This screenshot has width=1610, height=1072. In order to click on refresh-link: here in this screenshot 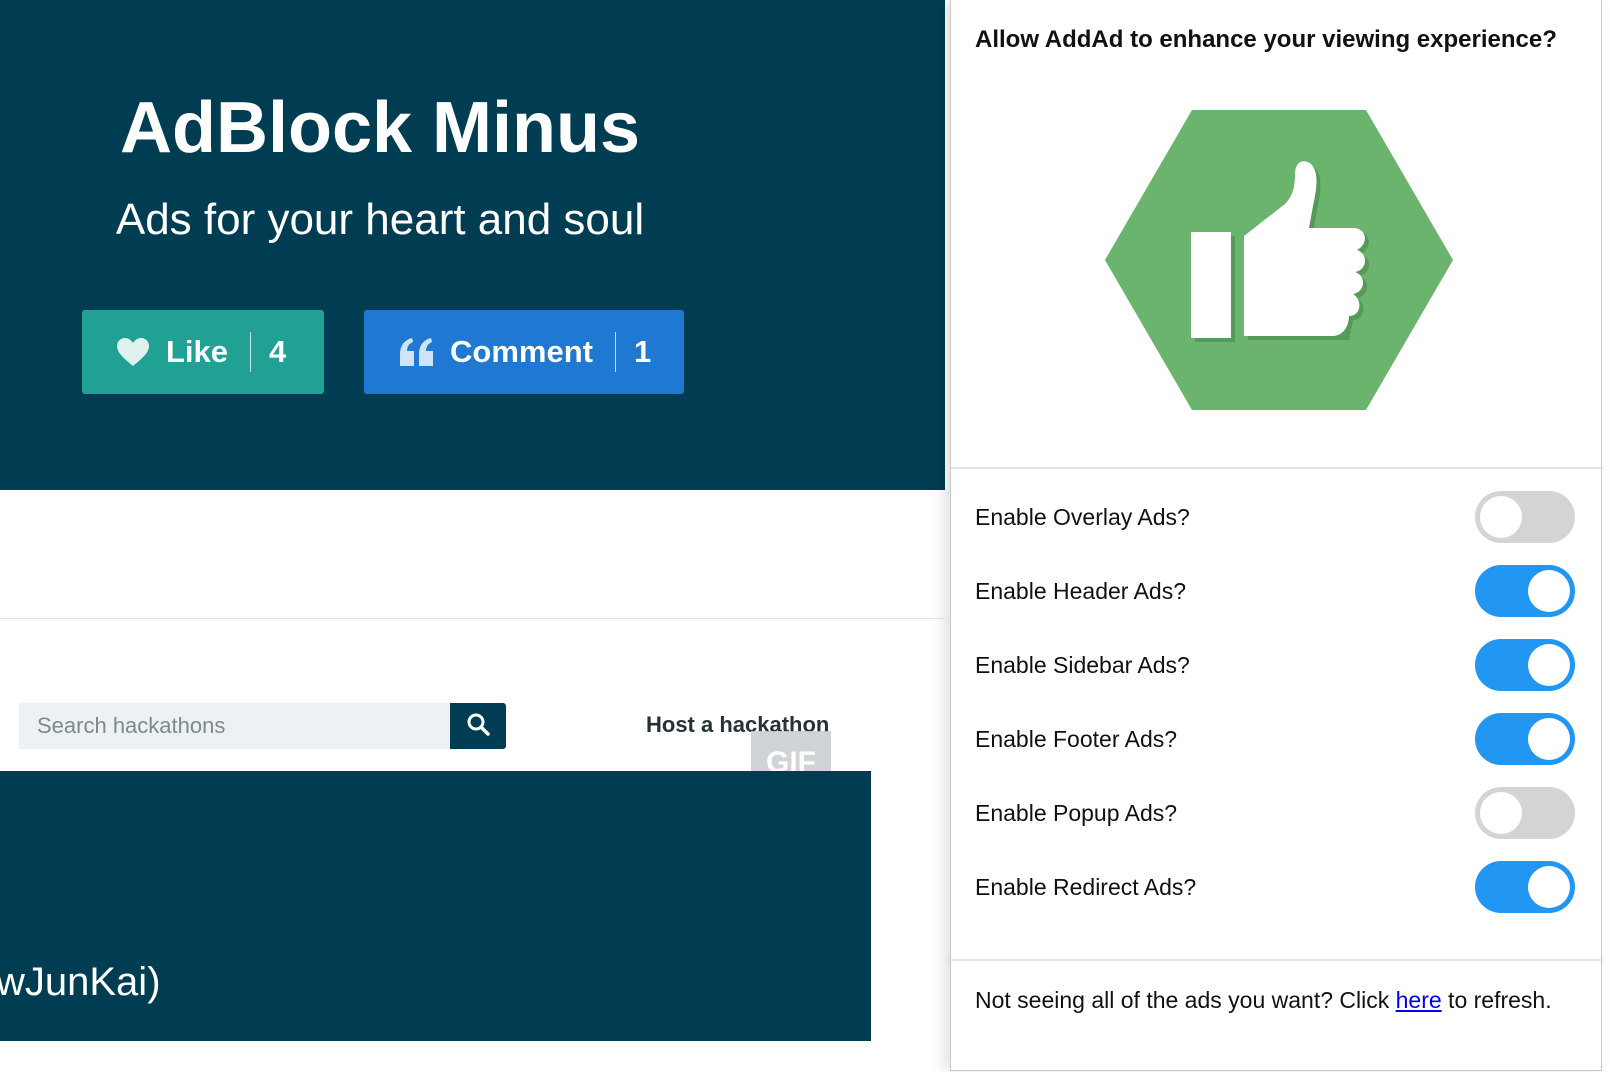, I will do `click(1419, 1000)`.